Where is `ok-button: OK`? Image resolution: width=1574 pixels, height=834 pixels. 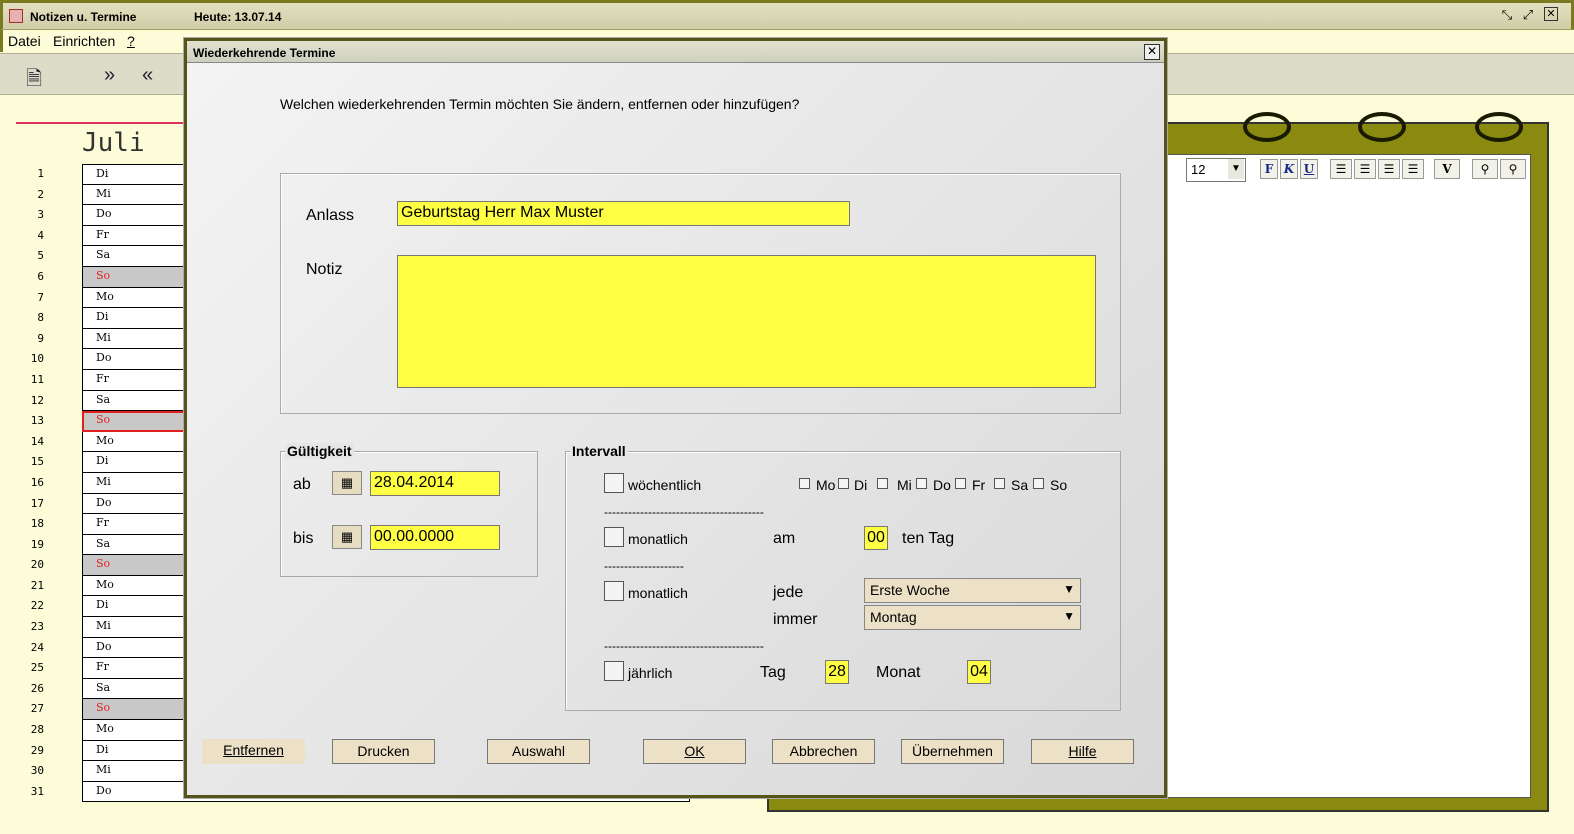
ok-button: OK is located at coordinates (694, 751).